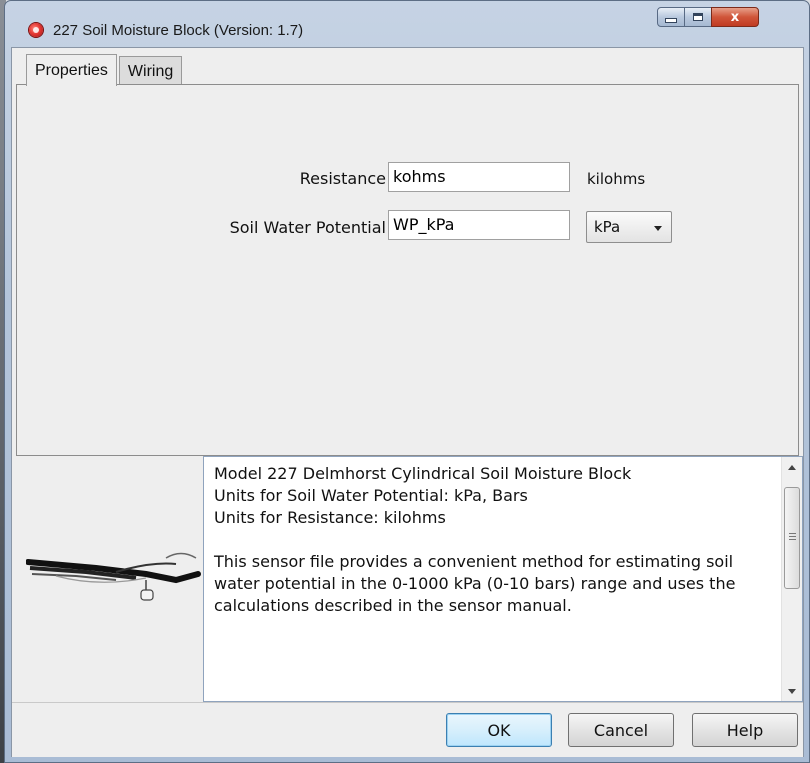 This screenshot has width=810, height=763. What do you see at coordinates (671, 20) in the screenshot?
I see `minimize-icon` at bounding box center [671, 20].